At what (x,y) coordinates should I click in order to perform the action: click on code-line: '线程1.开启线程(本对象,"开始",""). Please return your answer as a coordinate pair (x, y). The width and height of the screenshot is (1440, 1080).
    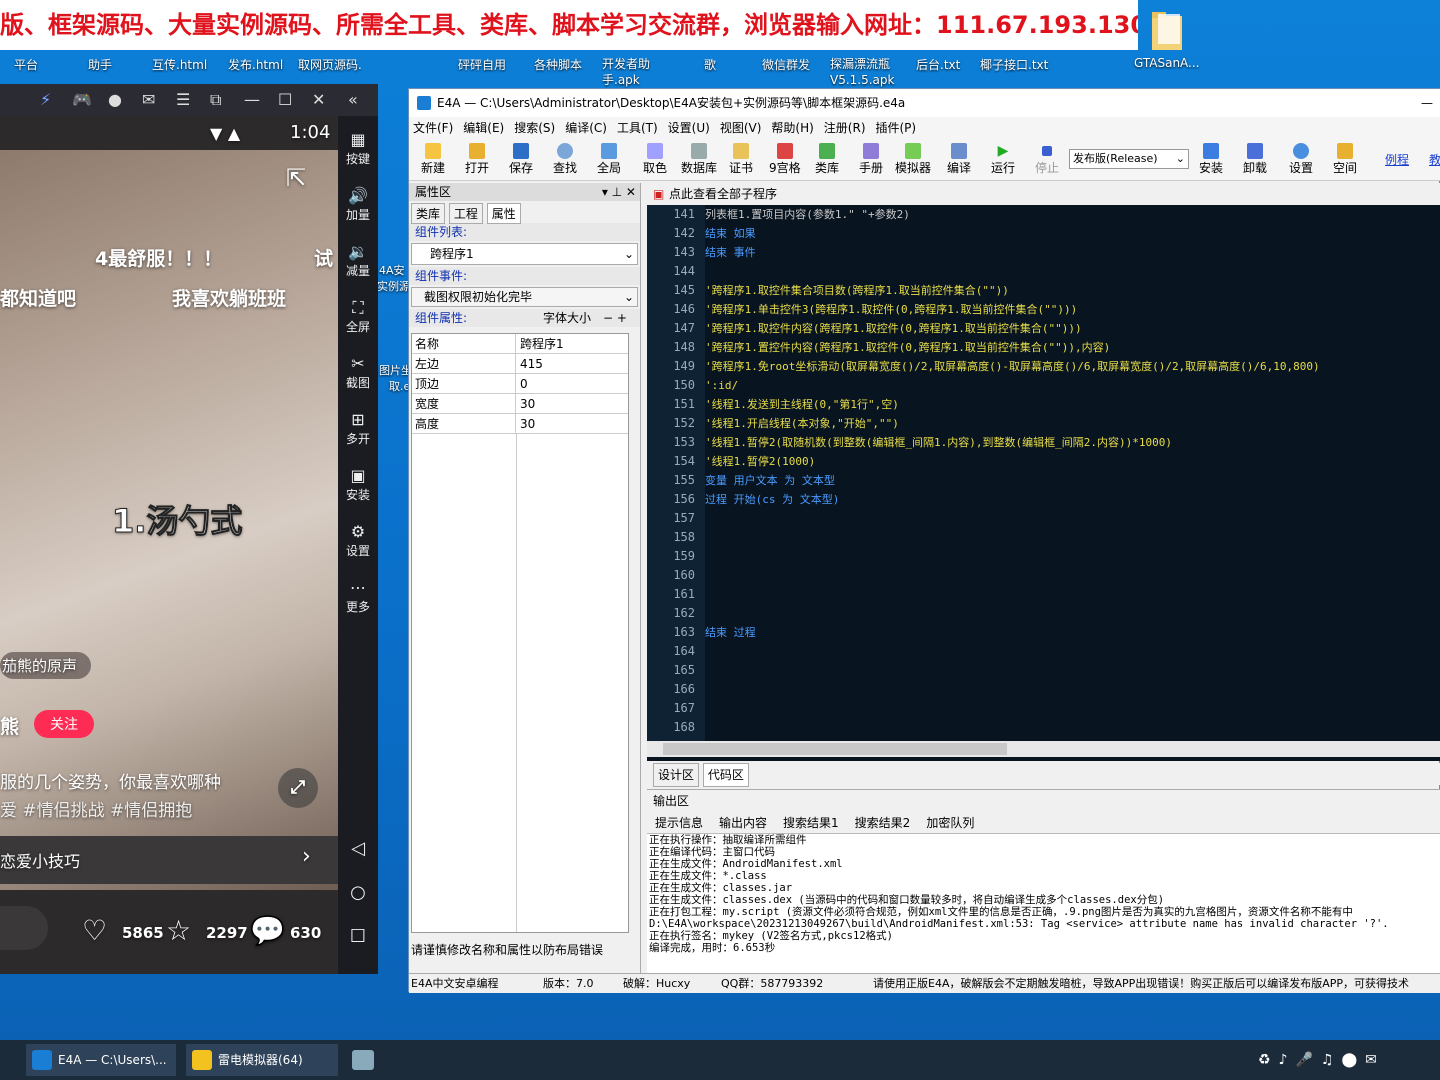
    Looking at the image, I should click on (1072, 423).